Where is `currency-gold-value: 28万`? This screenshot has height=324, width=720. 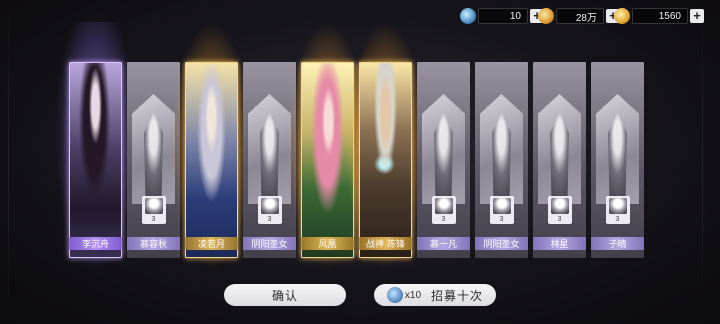 currency-gold-value: 28万 is located at coordinates (580, 16).